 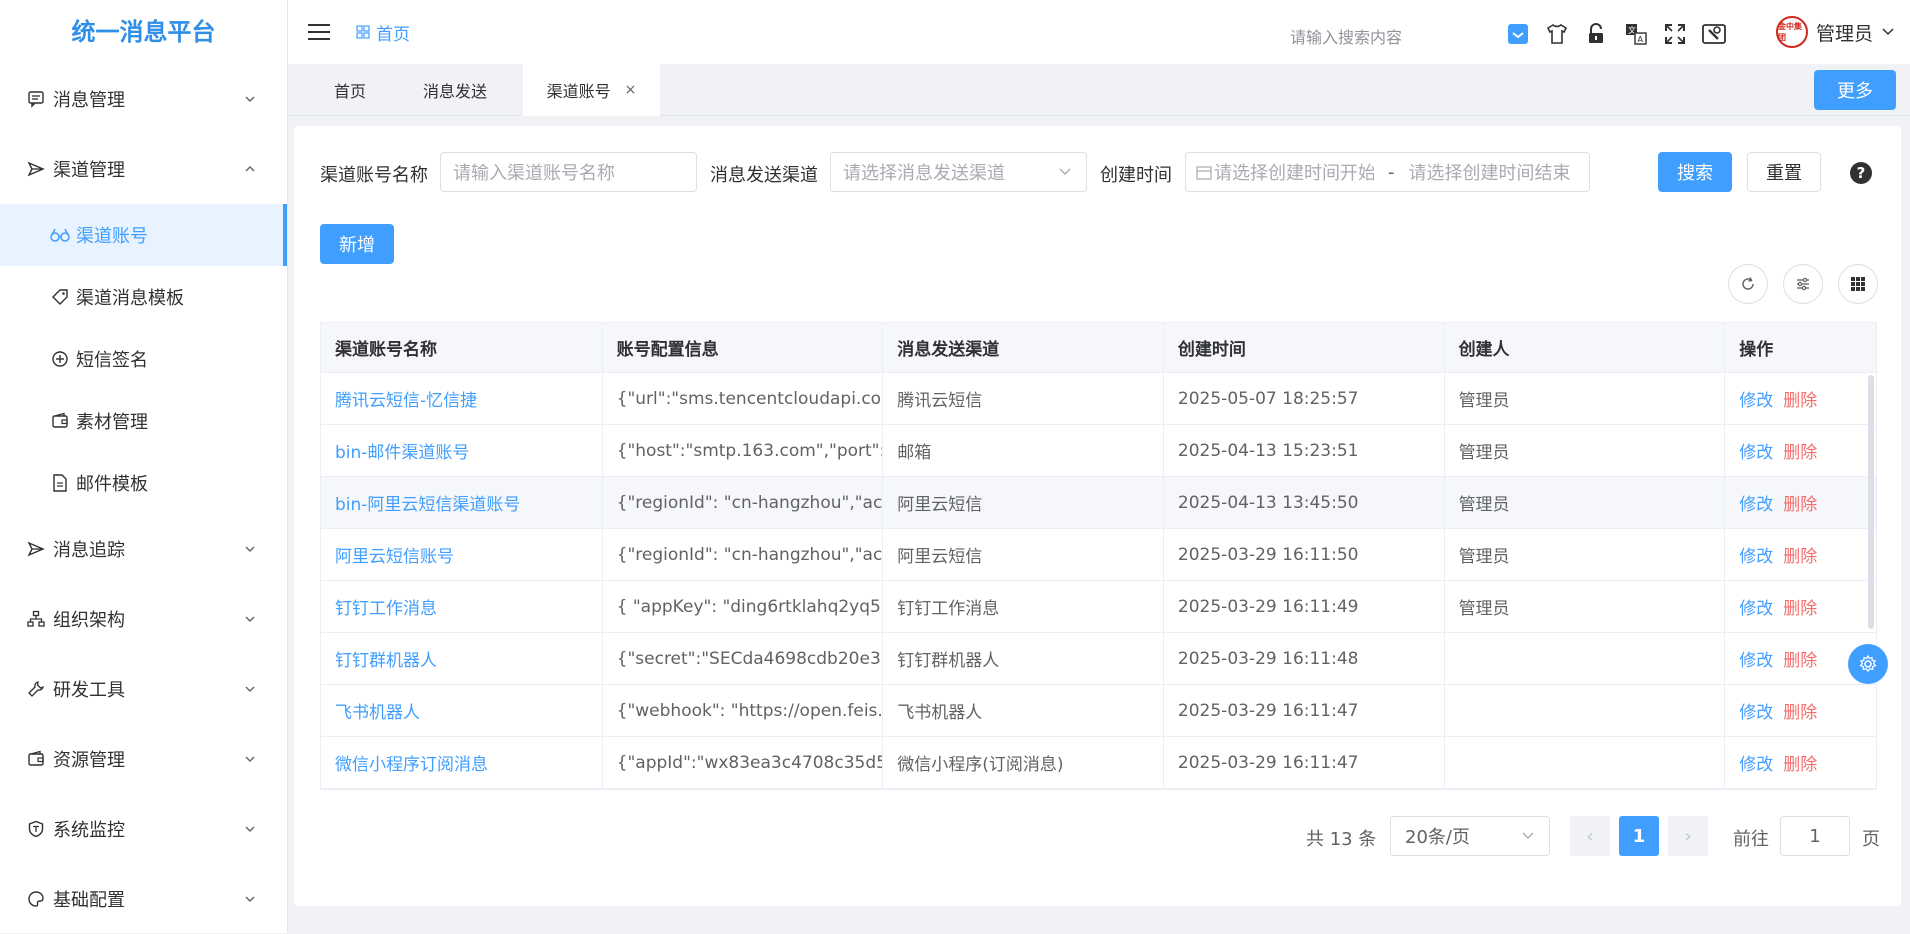 What do you see at coordinates (143, 689) in the screenshot?
I see `sidebar-item-dev-tools: 研发工具` at bounding box center [143, 689].